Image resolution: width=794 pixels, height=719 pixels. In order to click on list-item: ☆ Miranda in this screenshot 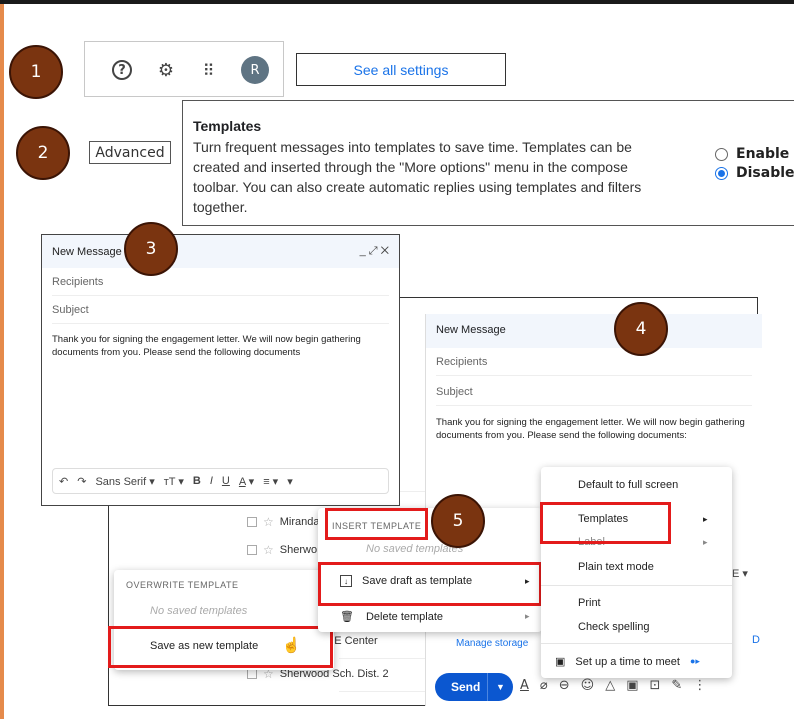, I will do `click(283, 522)`.